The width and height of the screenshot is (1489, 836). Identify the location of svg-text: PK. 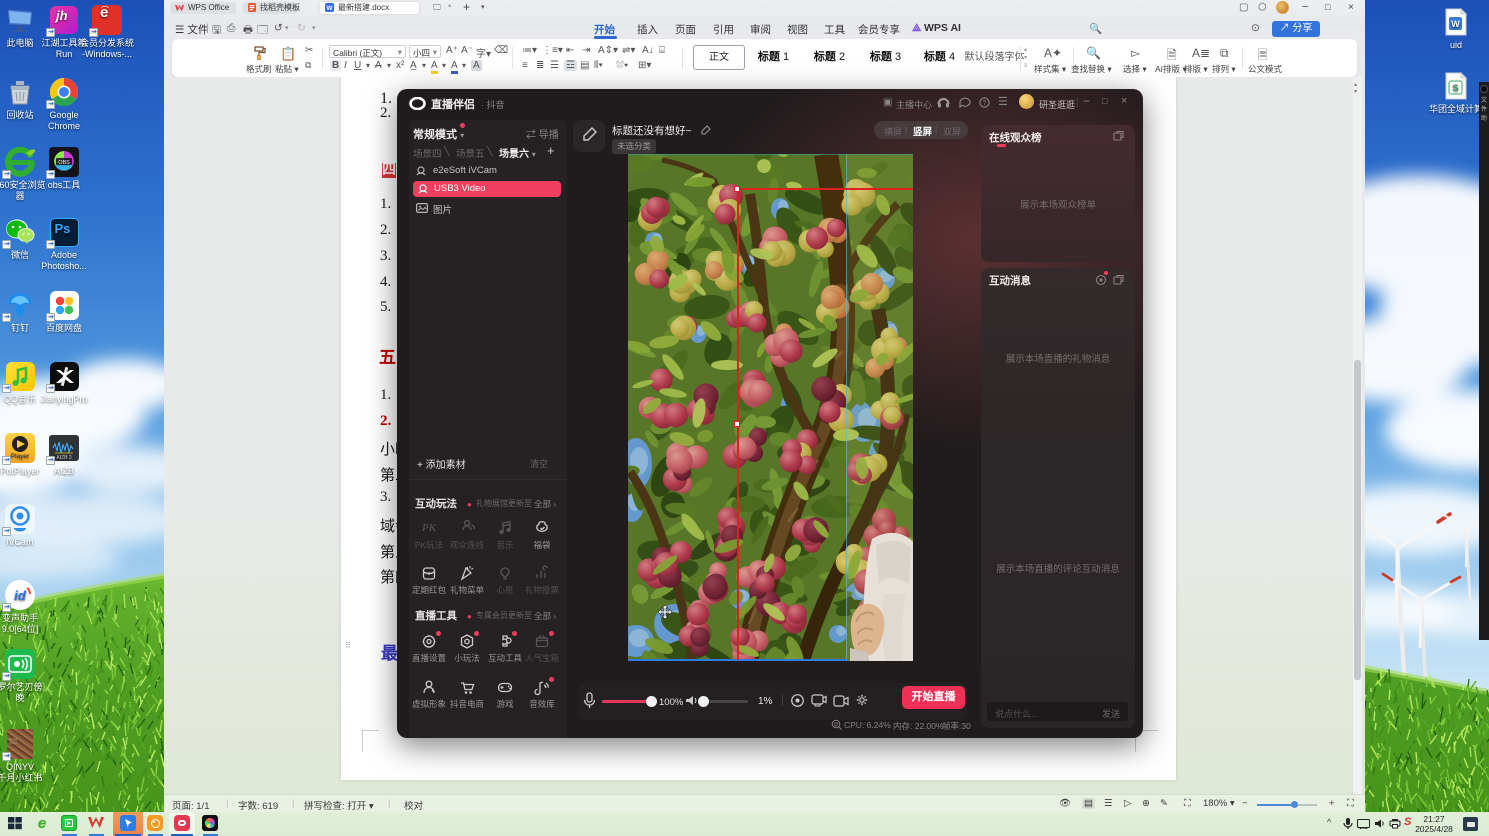
(429, 528).